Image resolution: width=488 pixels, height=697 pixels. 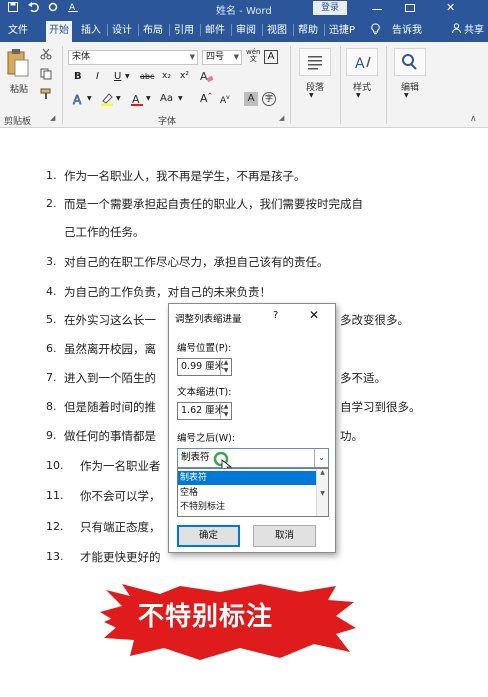 What do you see at coordinates (46, 55) in the screenshot?
I see `cut-icon` at bounding box center [46, 55].